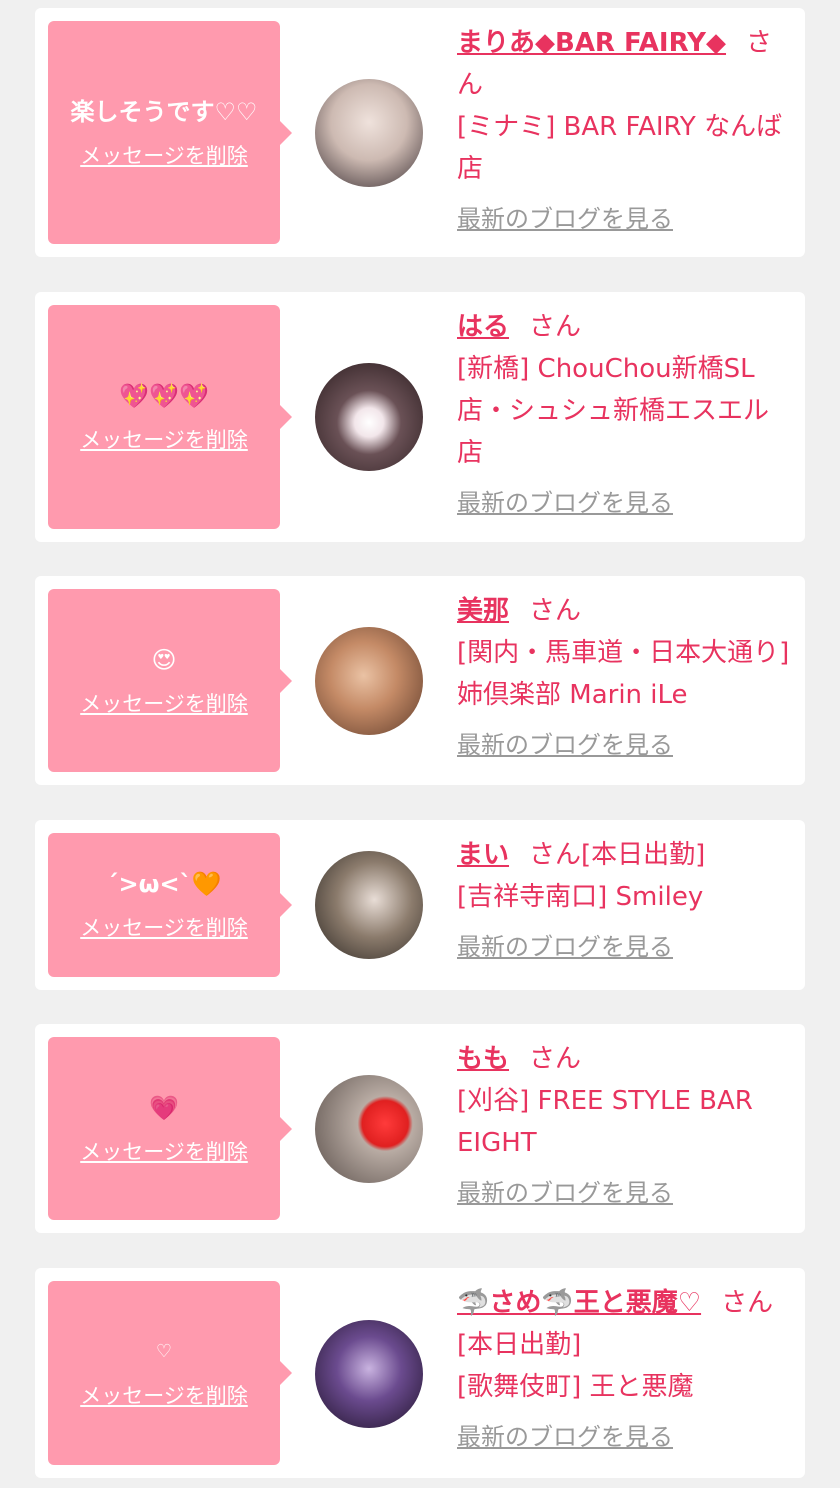 This screenshot has height=1488, width=840. What do you see at coordinates (164, 1351) in the screenshot?
I see `message-text: ♡` at bounding box center [164, 1351].